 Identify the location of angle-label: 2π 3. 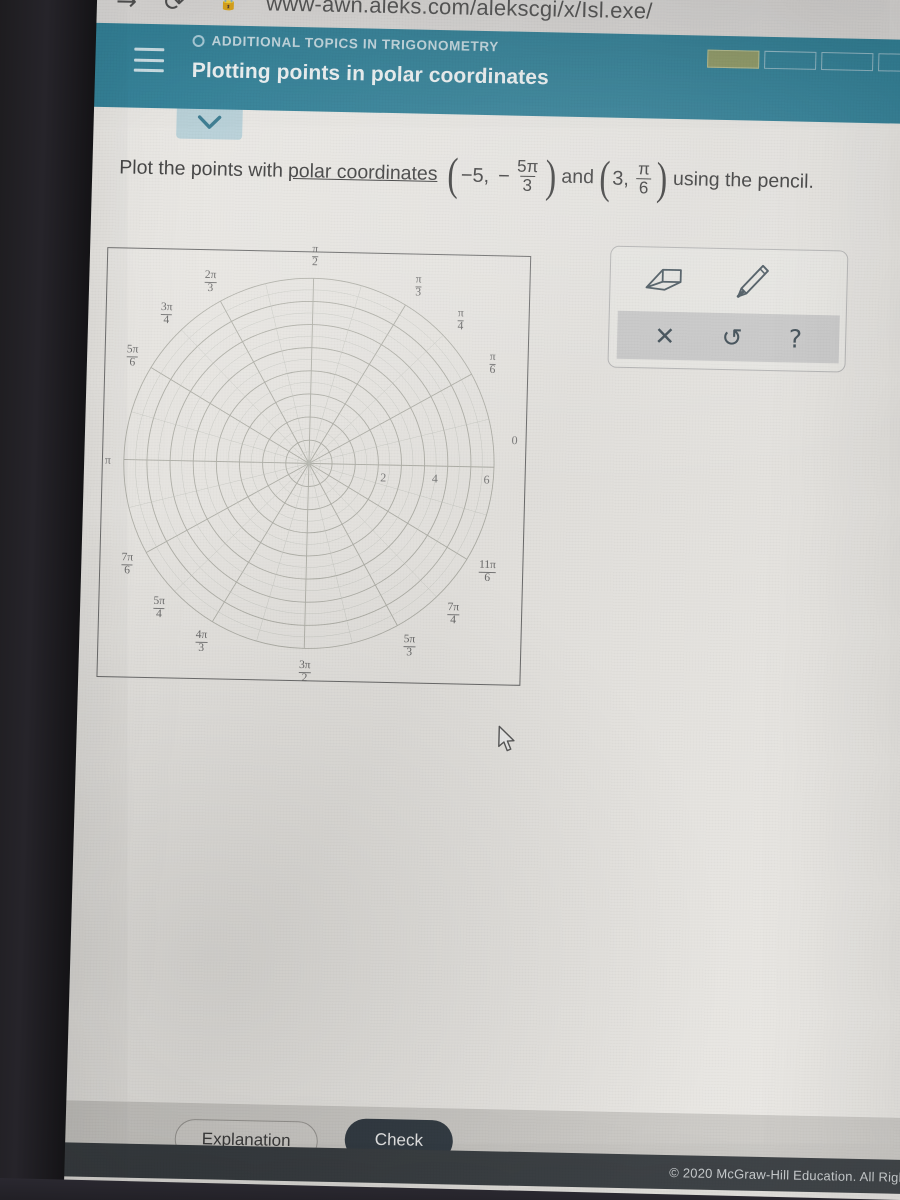
(210, 281).